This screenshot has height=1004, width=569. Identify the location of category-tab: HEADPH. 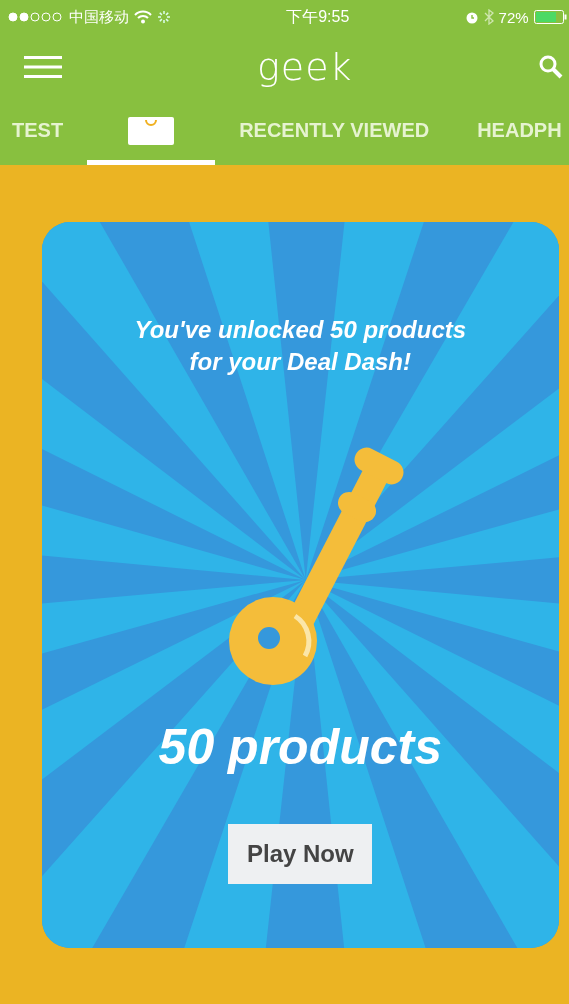
(511, 132).